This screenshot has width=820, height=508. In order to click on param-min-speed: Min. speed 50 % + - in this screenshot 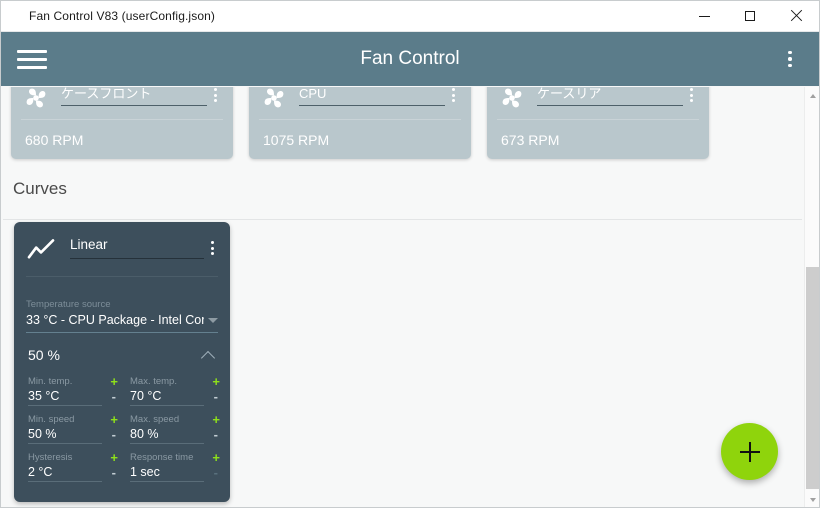, I will do `click(73, 432)`.